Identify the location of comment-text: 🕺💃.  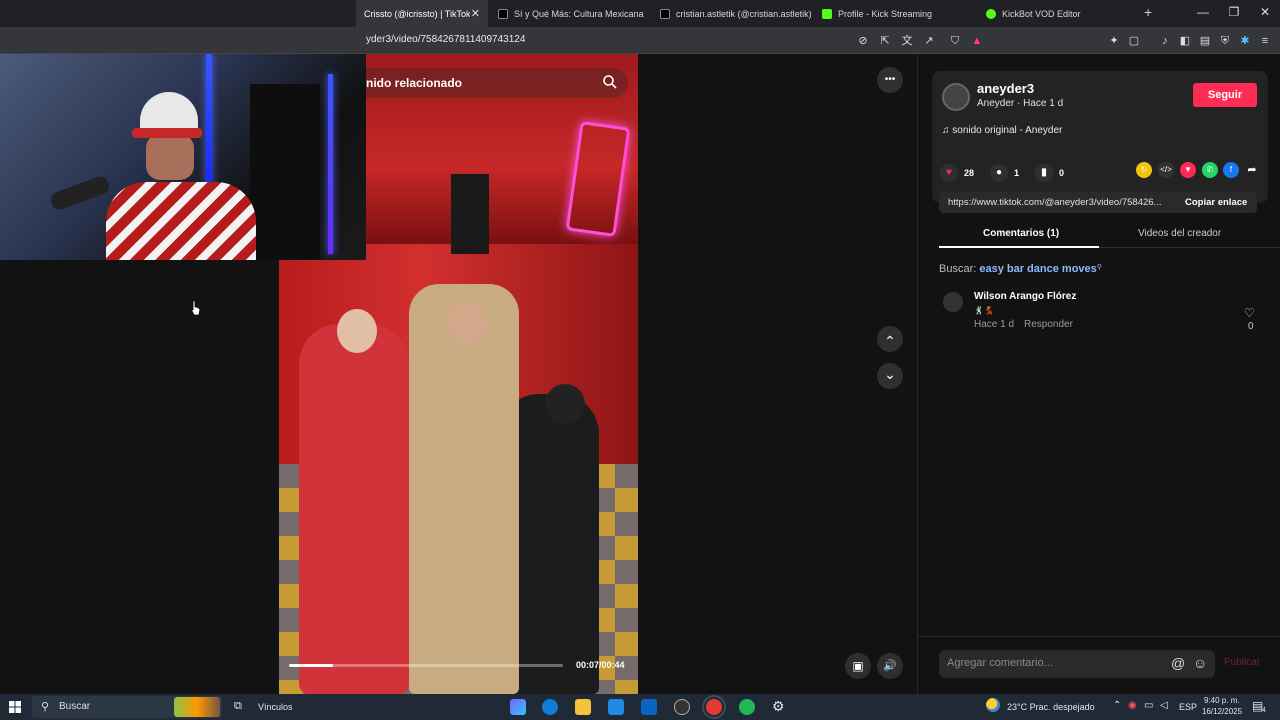
(984, 310).